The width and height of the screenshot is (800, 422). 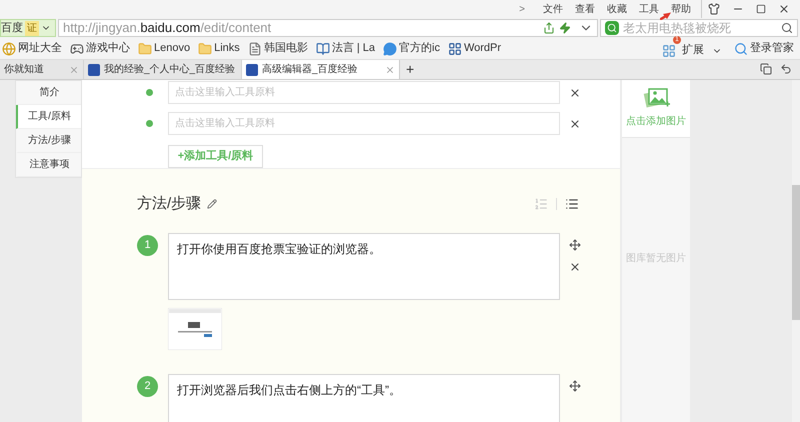 What do you see at coordinates (699, 28) in the screenshot?
I see `search-field: 老太用电热毯被烧死` at bounding box center [699, 28].